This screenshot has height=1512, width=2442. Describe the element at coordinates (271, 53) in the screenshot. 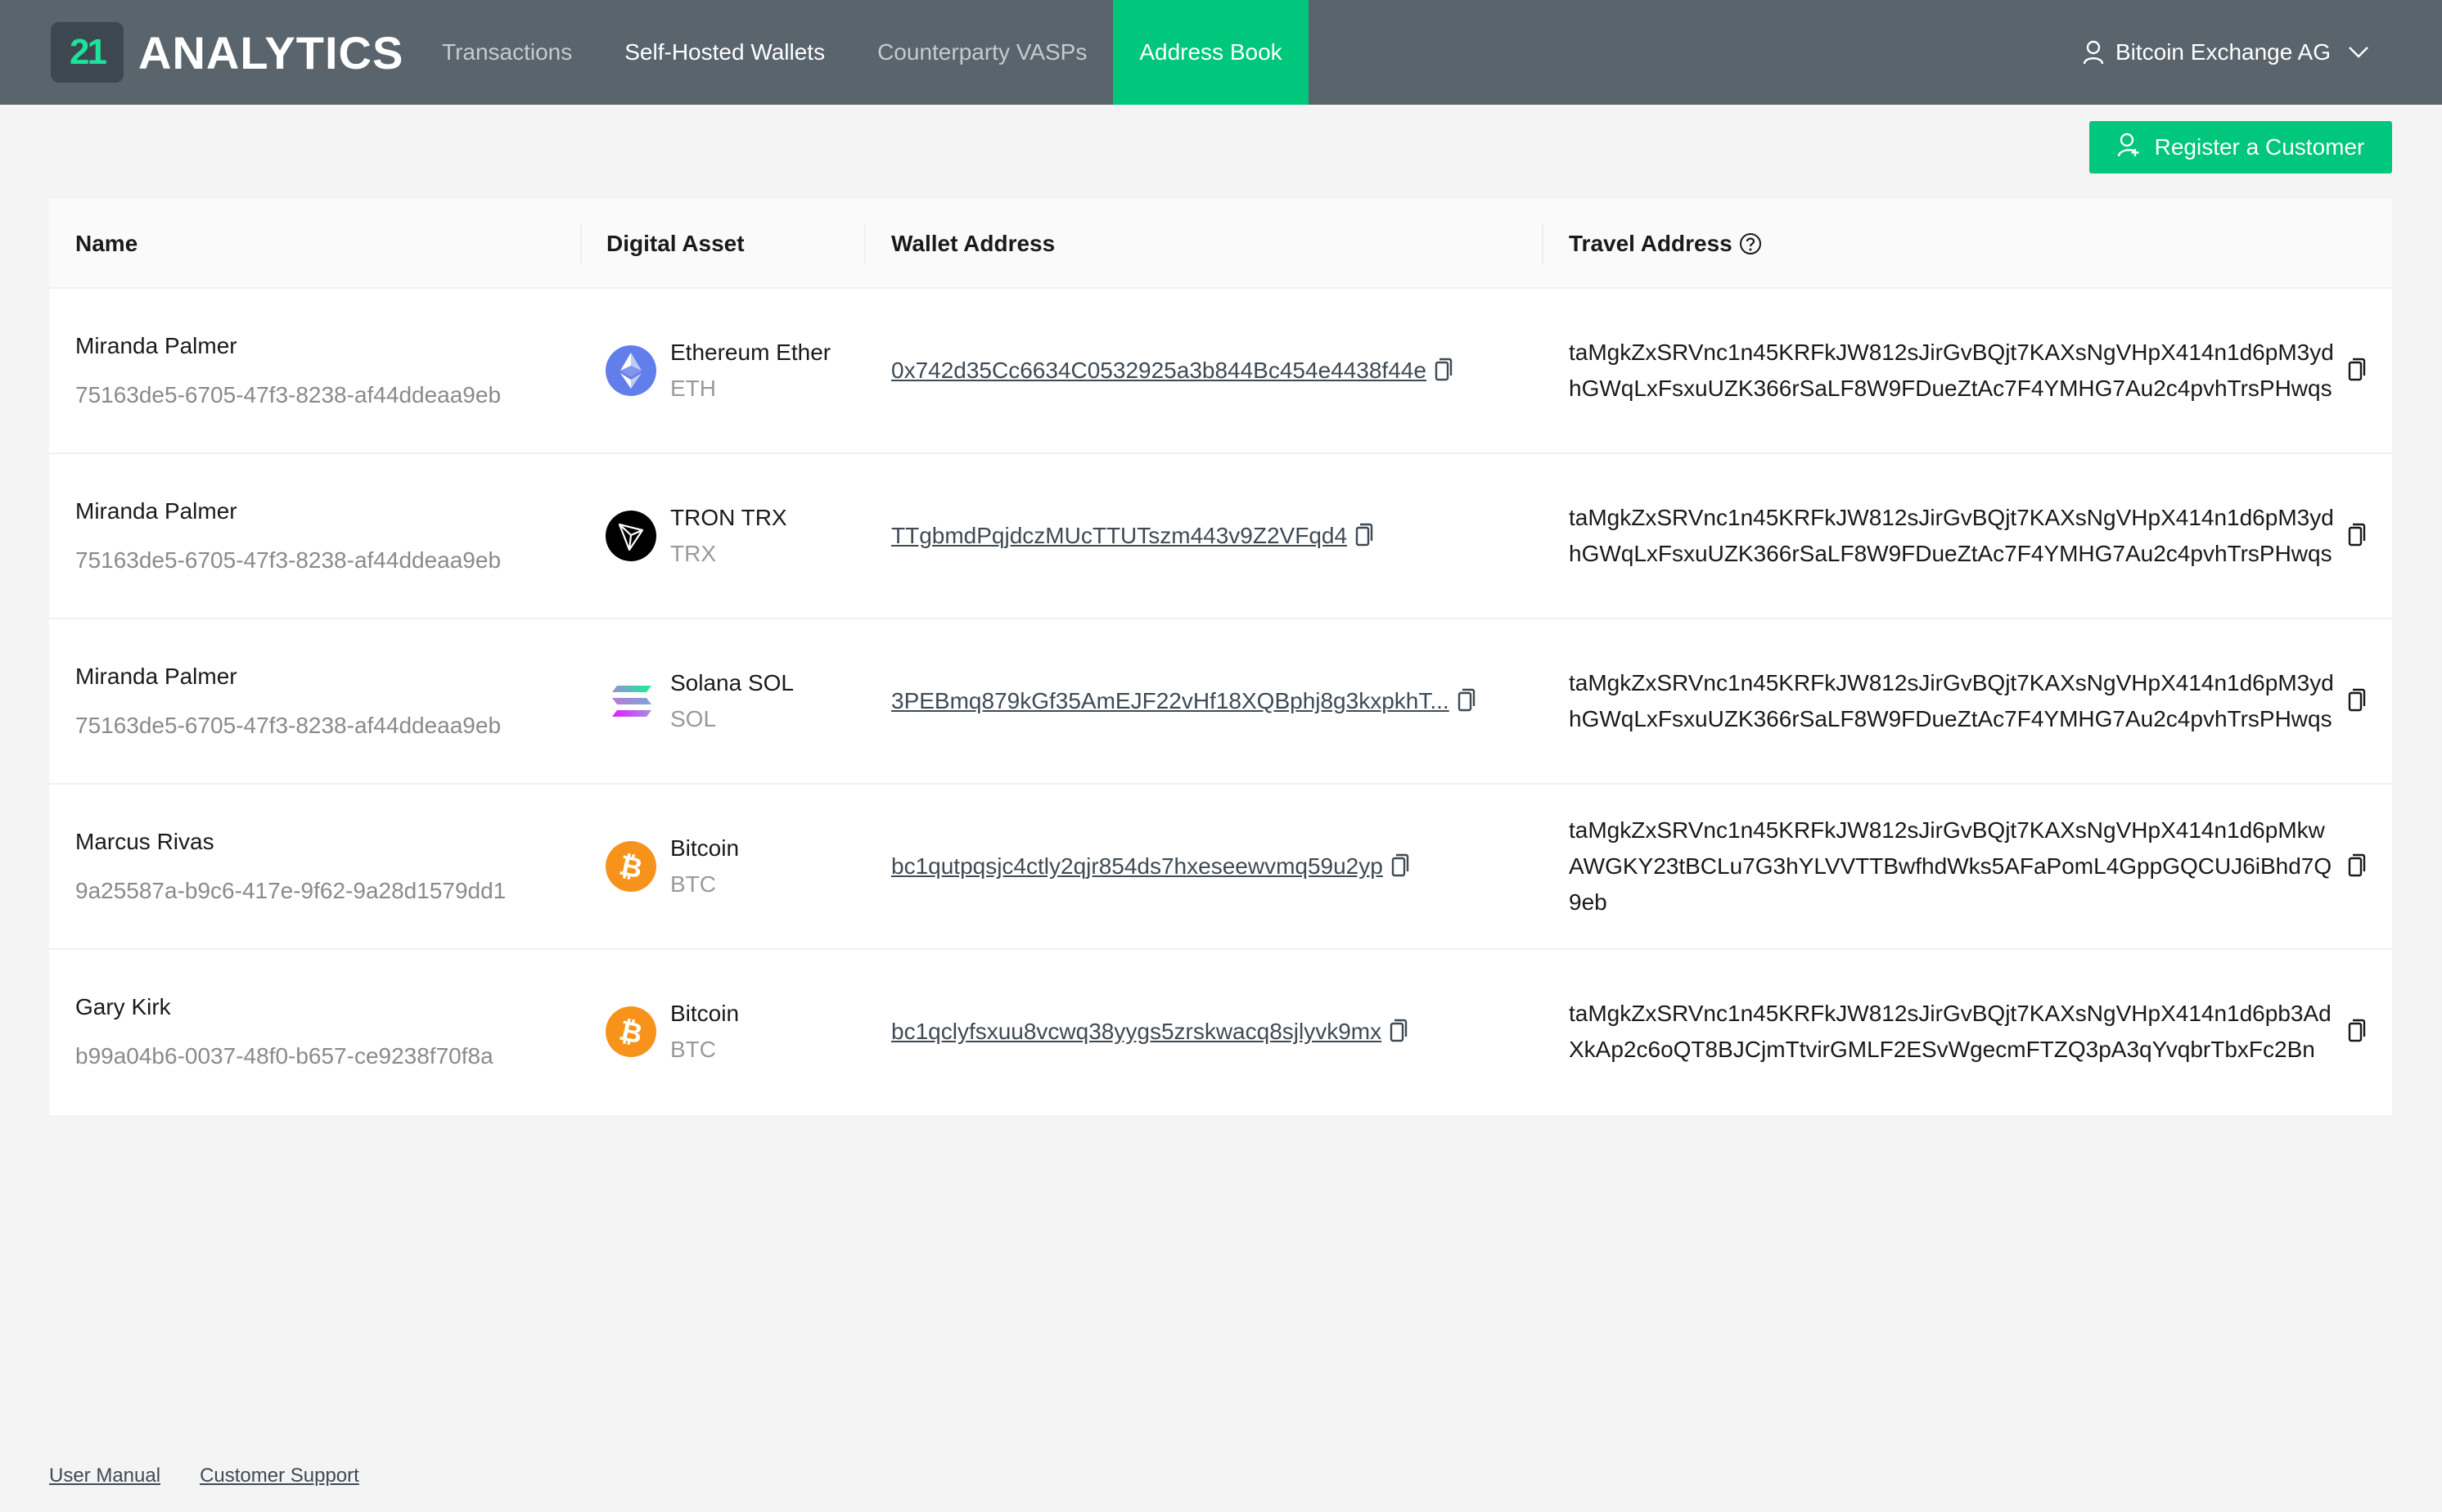

I see `logo-text: ANALYTICS` at that location.